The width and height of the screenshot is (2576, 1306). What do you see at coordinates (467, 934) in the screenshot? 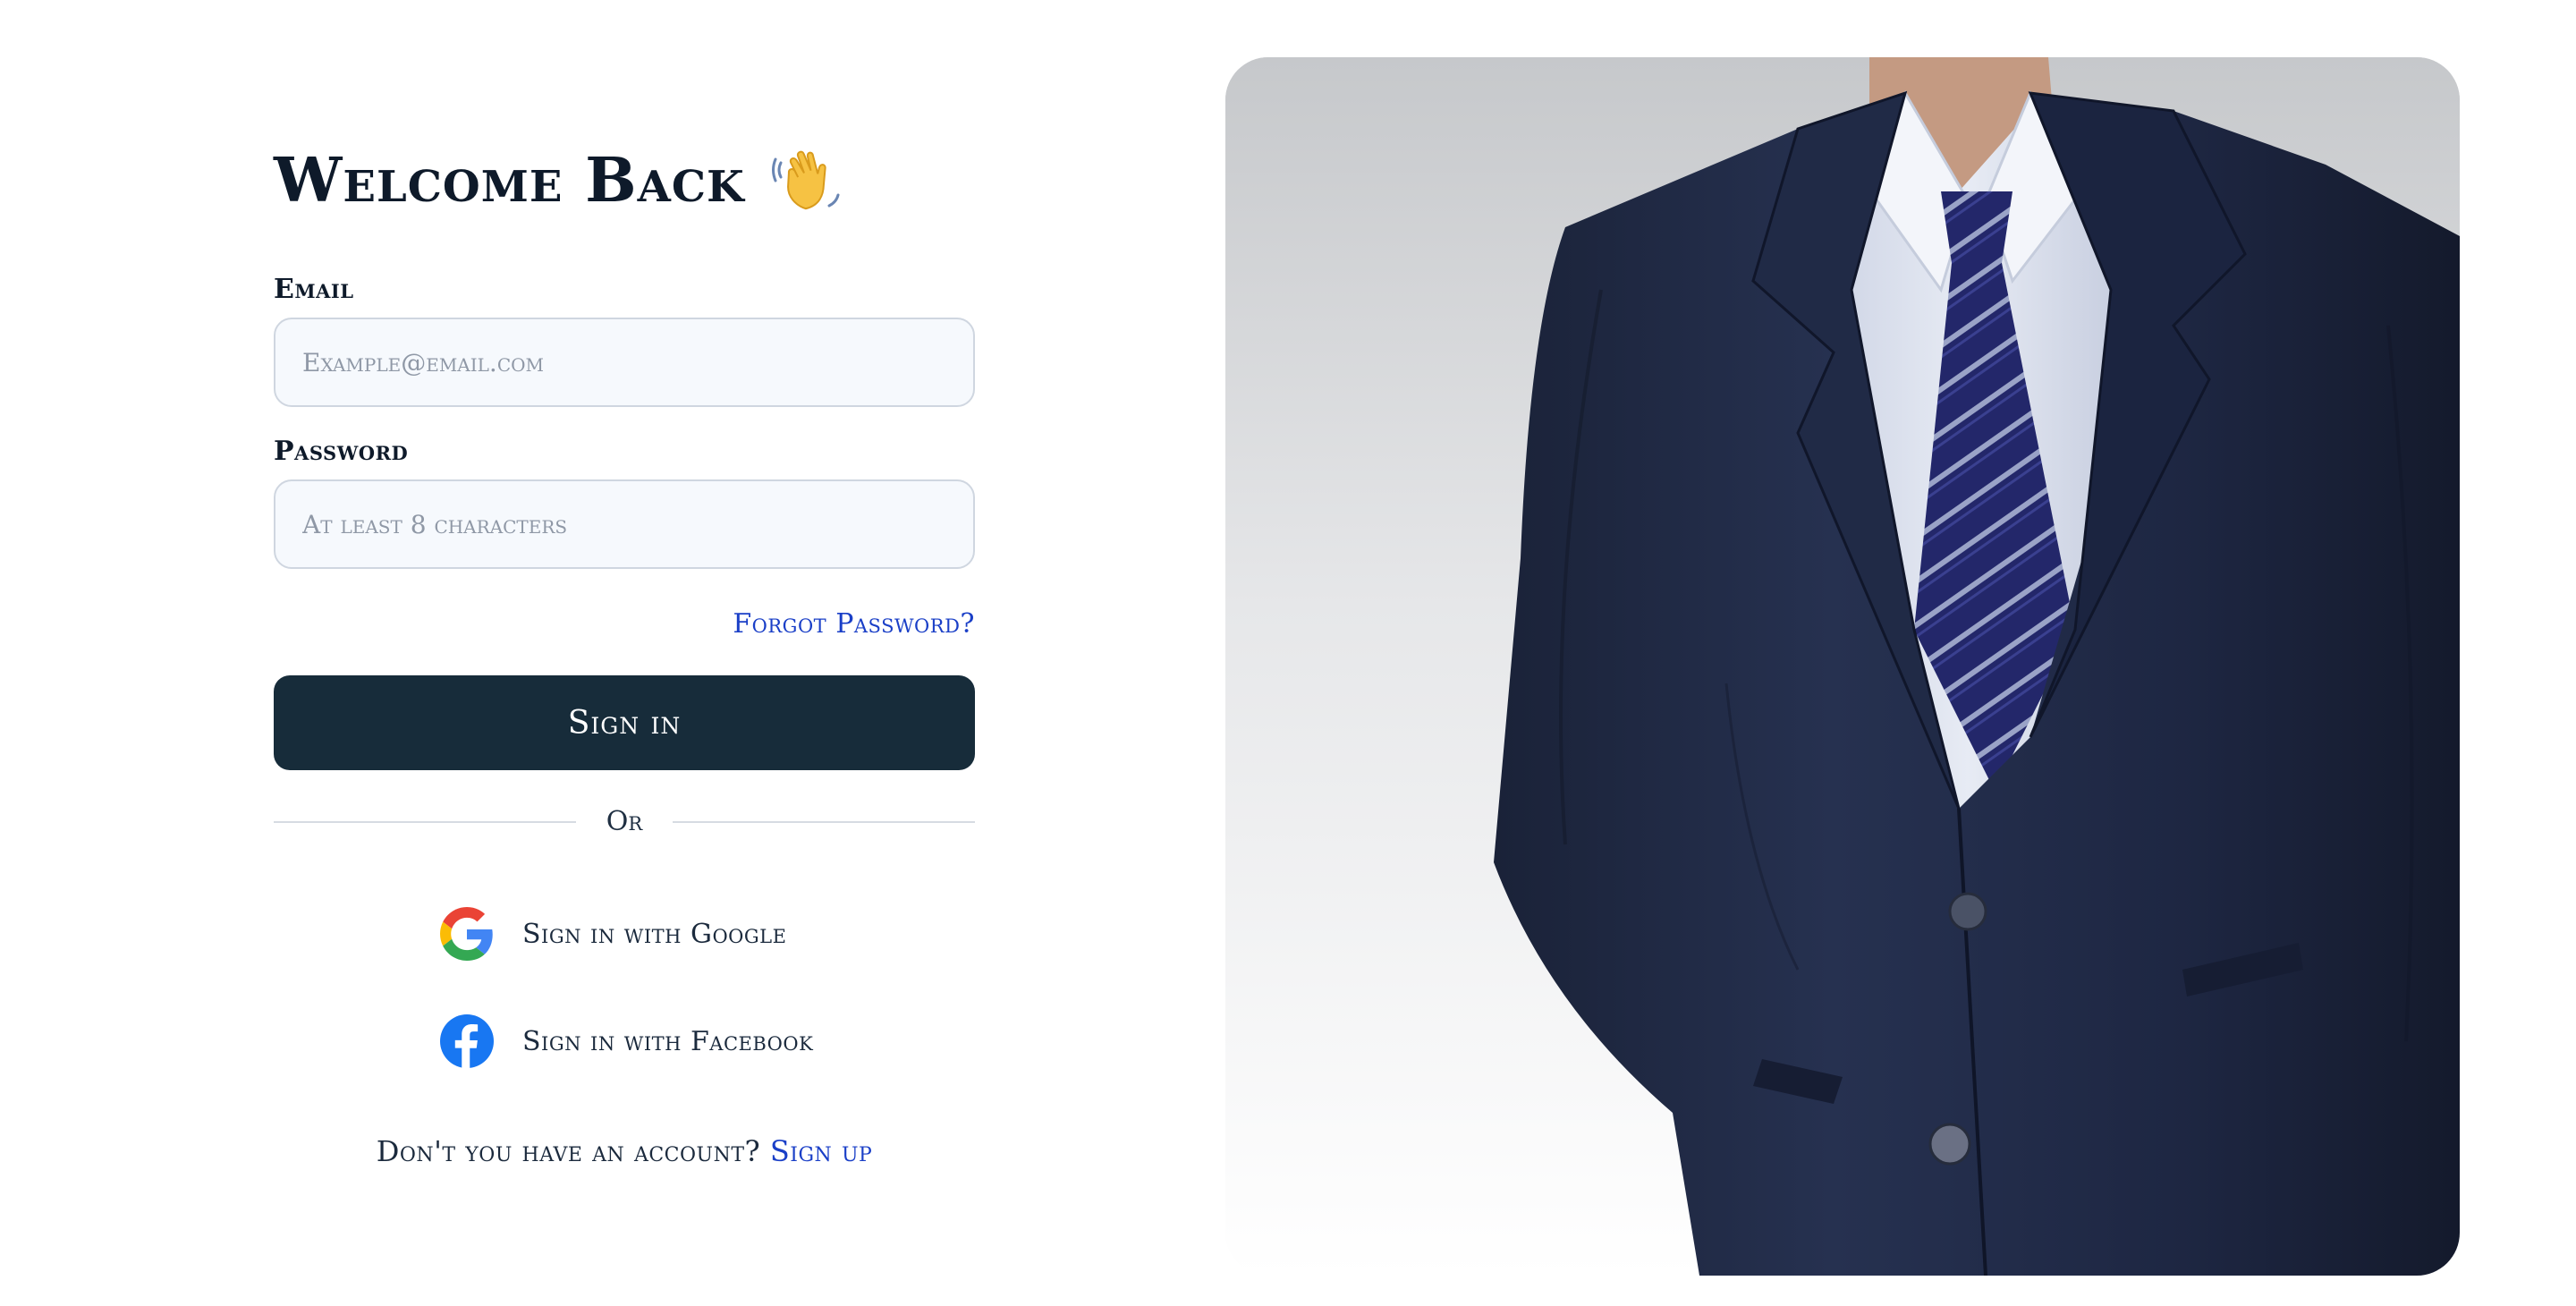
I see `google-logo-icon` at bounding box center [467, 934].